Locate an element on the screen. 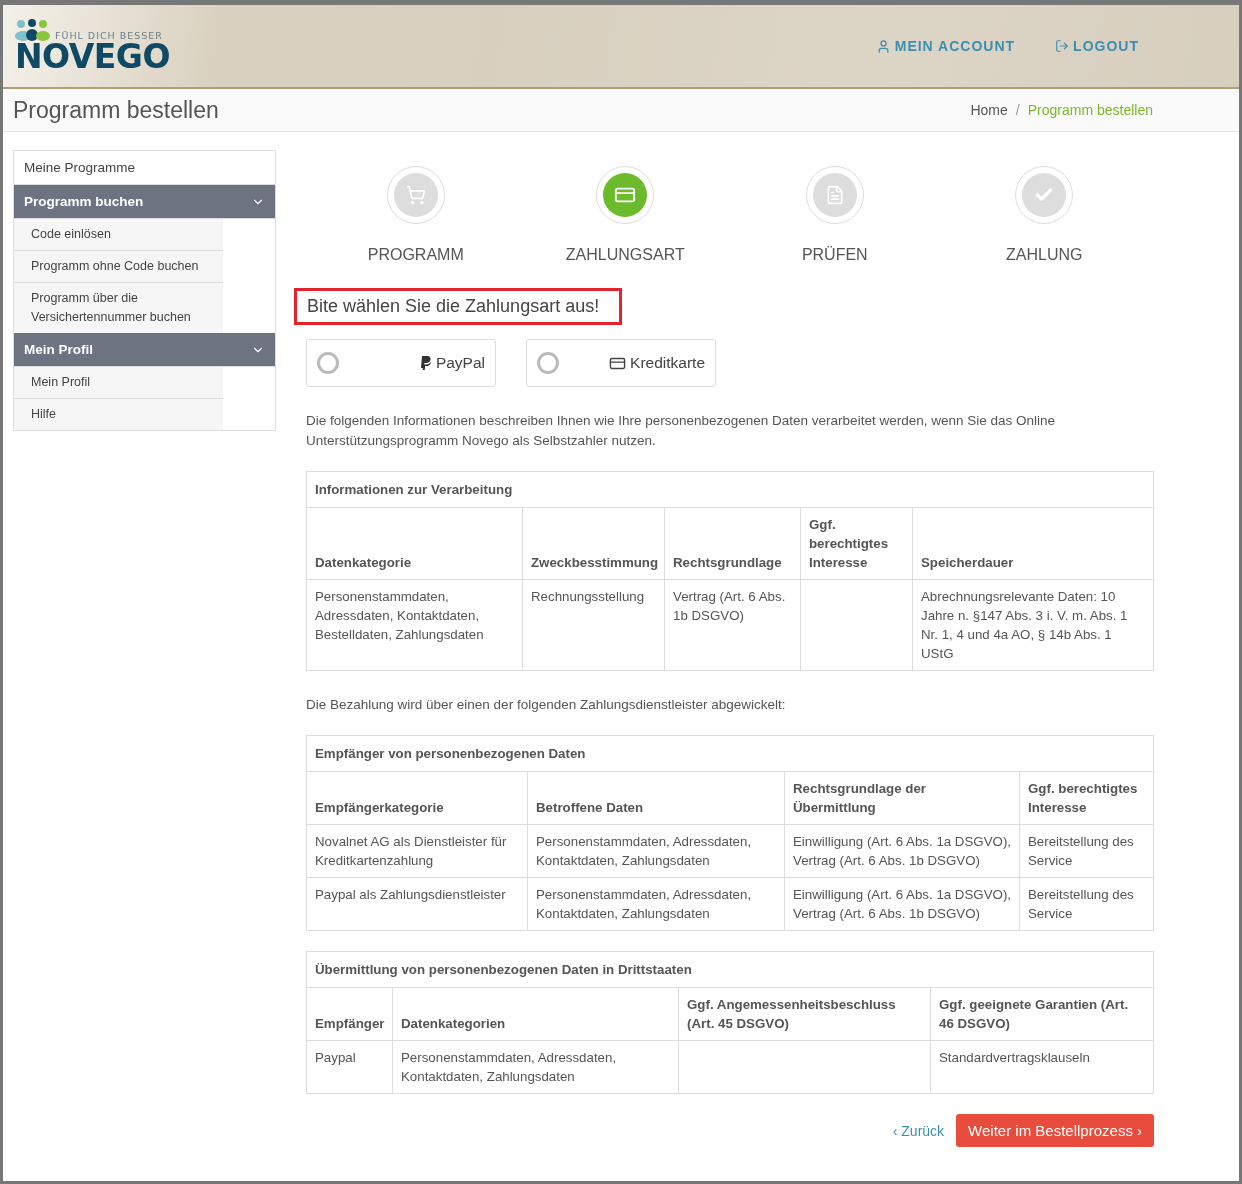  table-cell: Paypal als Zahlungsdienstleister is located at coordinates (417, 904).